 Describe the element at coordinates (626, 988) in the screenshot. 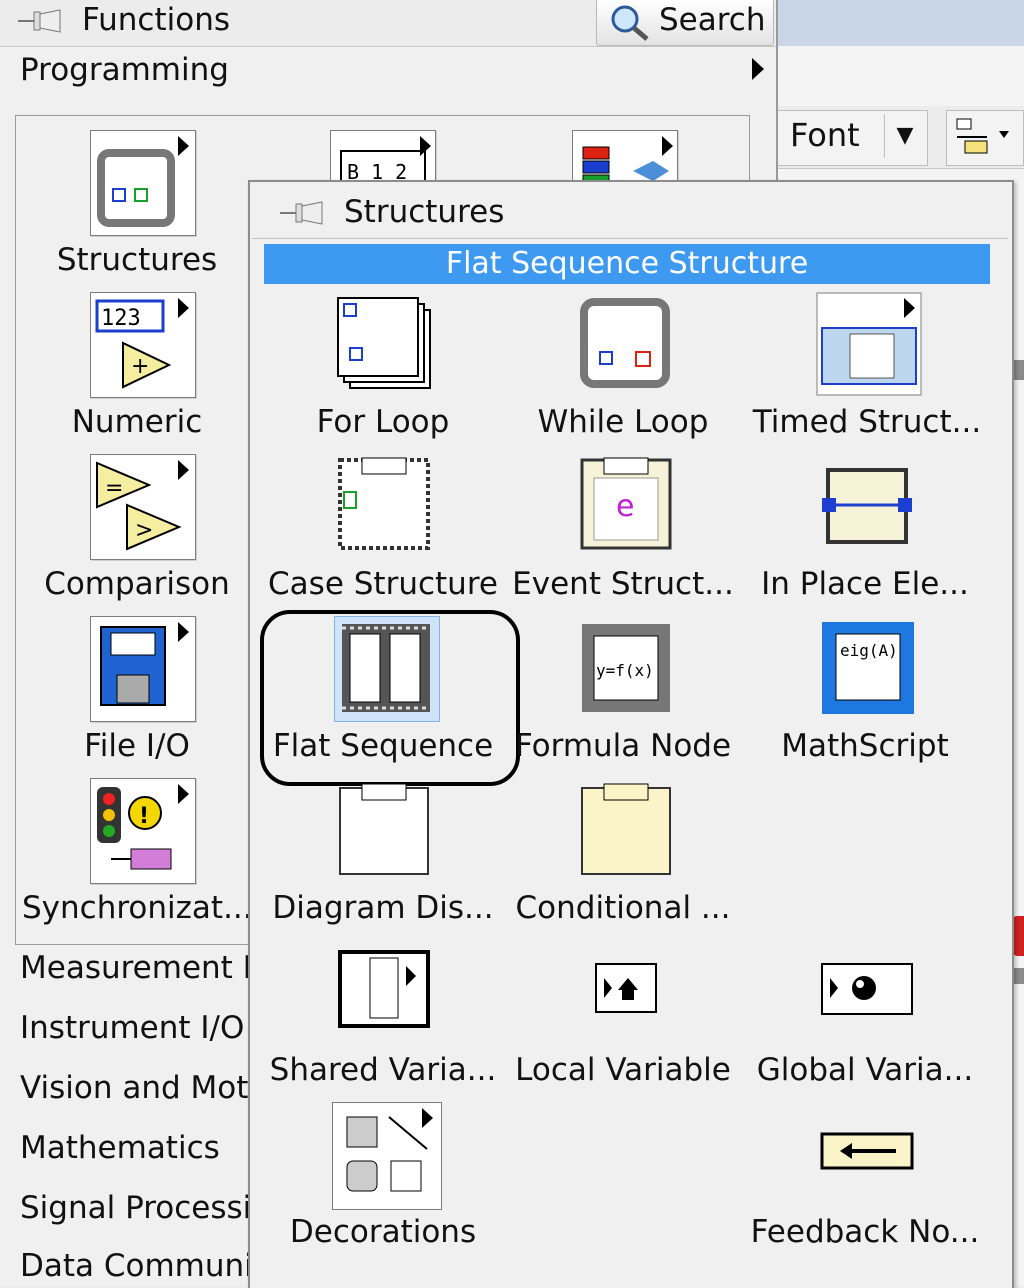

I see `local-variable-icon` at that location.